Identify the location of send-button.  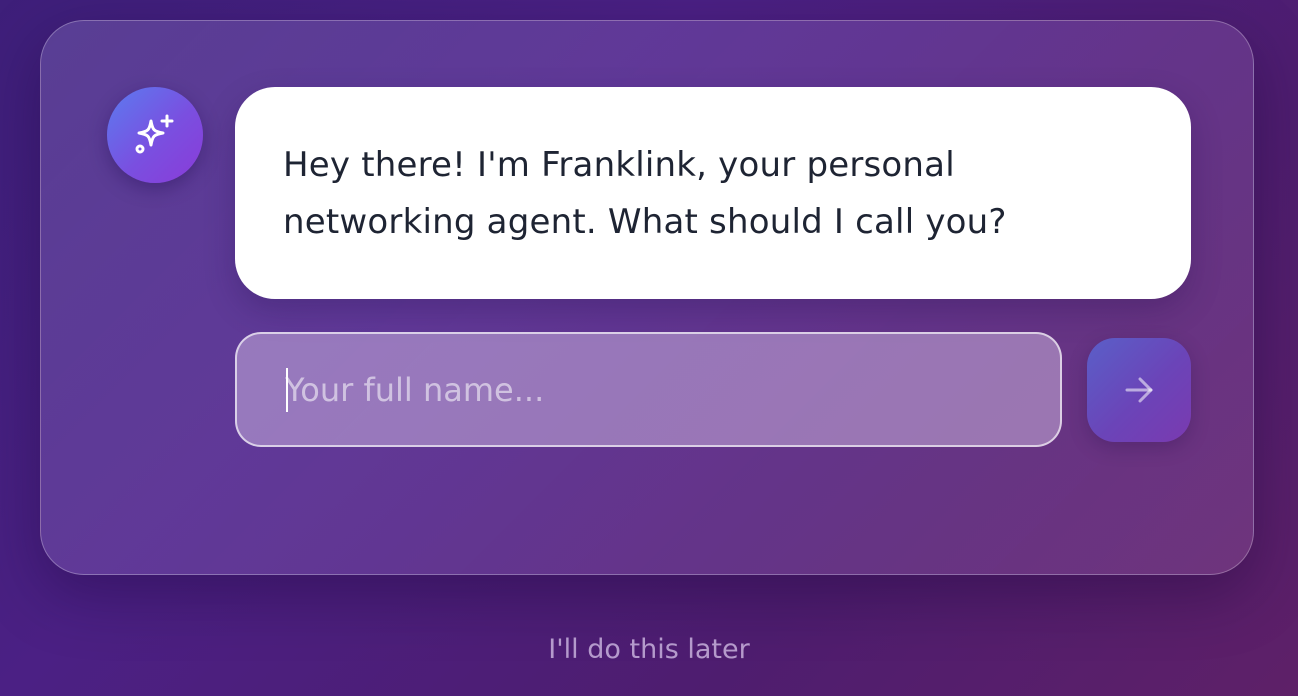
(1139, 390).